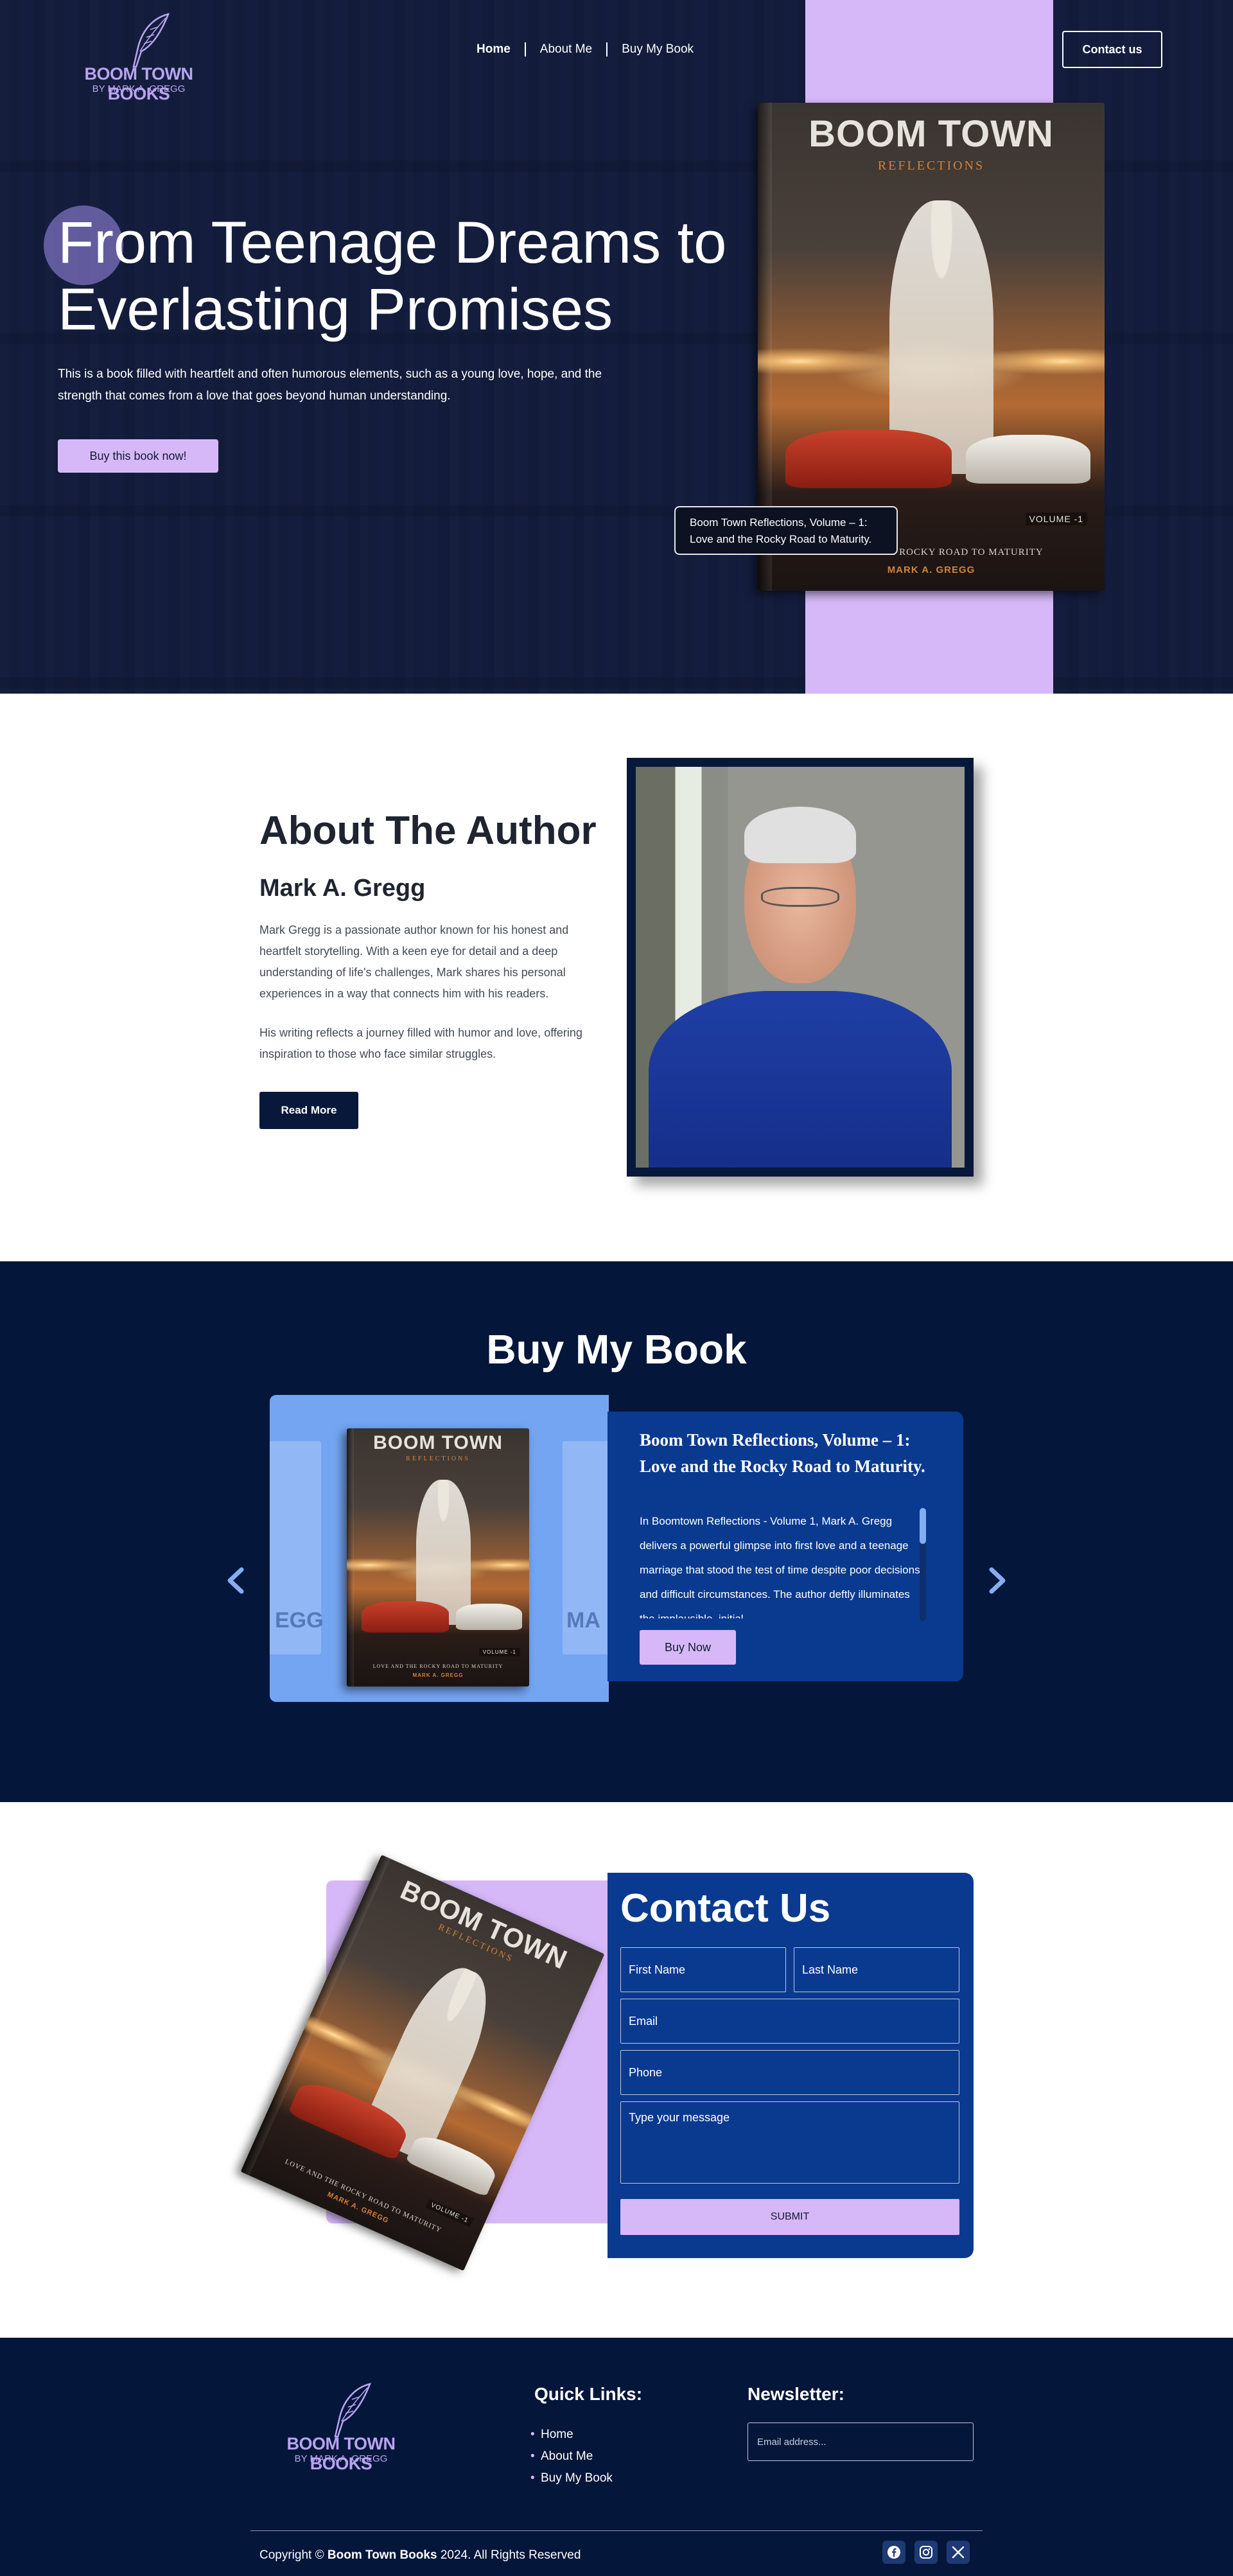 The height and width of the screenshot is (2576, 1233). Describe the element at coordinates (511, 2555) in the screenshot. I see `copyright-suffix: 2024. All Rights Reserved` at that location.